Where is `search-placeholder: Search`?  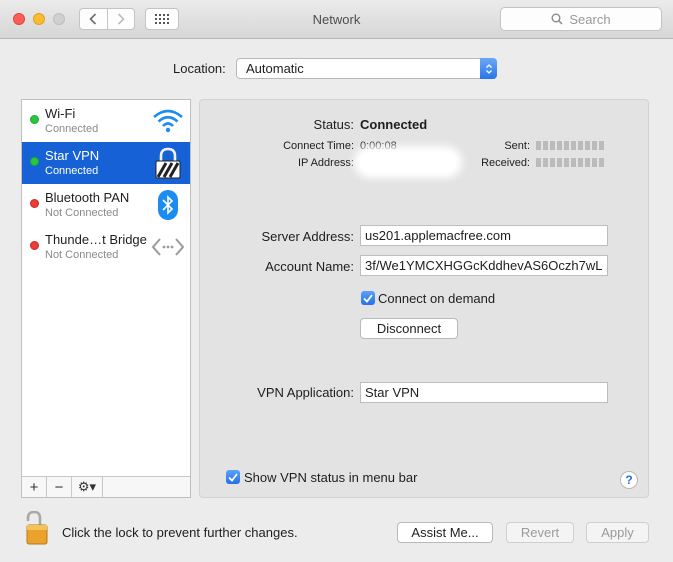 search-placeholder: Search is located at coordinates (590, 19).